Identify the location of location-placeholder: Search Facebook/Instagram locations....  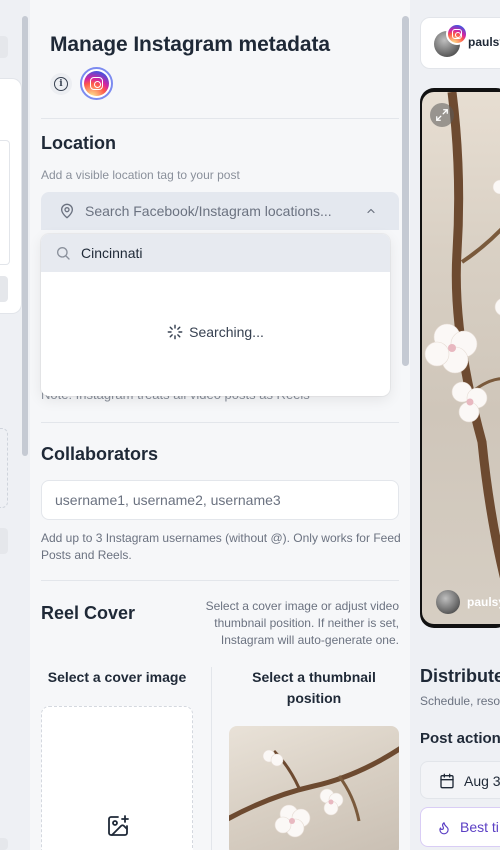
(208, 211).